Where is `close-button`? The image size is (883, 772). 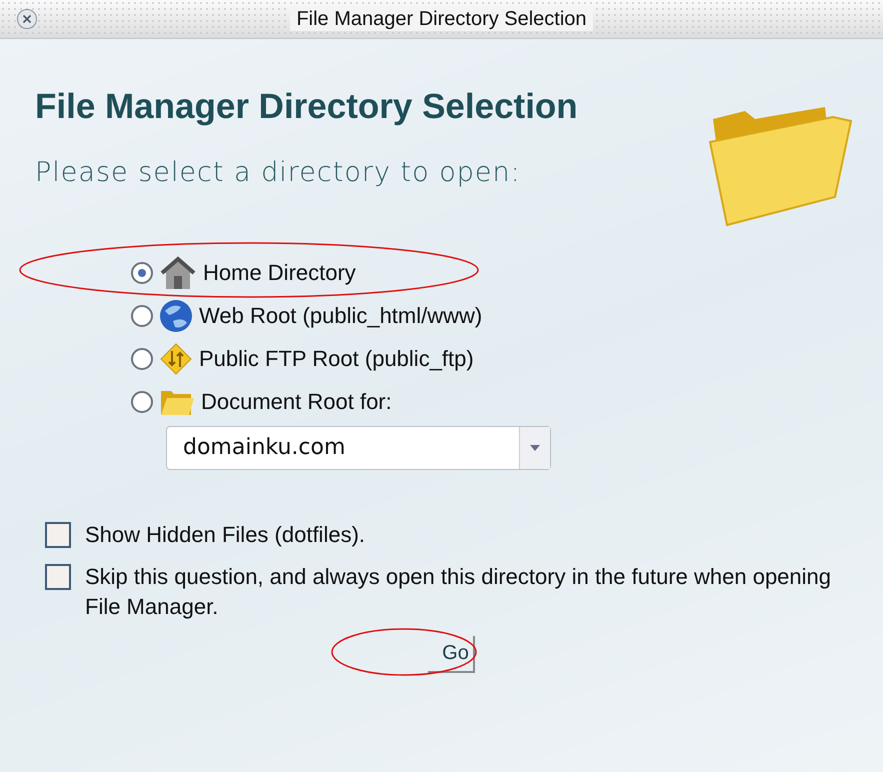 close-button is located at coordinates (27, 19).